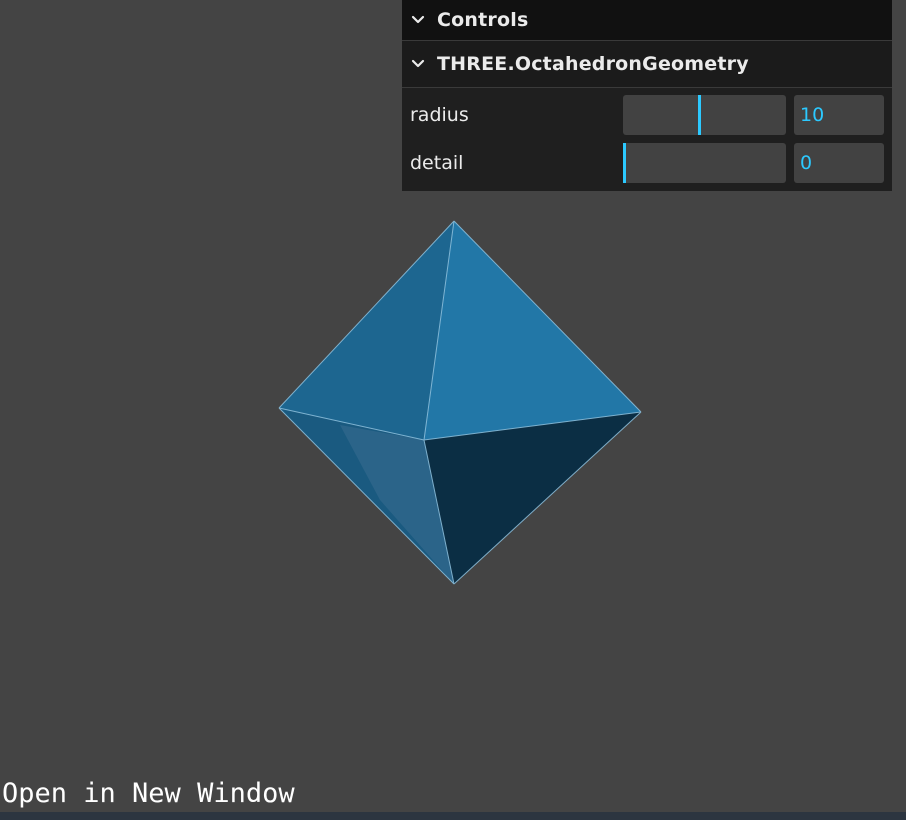  Describe the element at coordinates (647, 20) in the screenshot. I see `controls-title-bar: Controls` at that location.